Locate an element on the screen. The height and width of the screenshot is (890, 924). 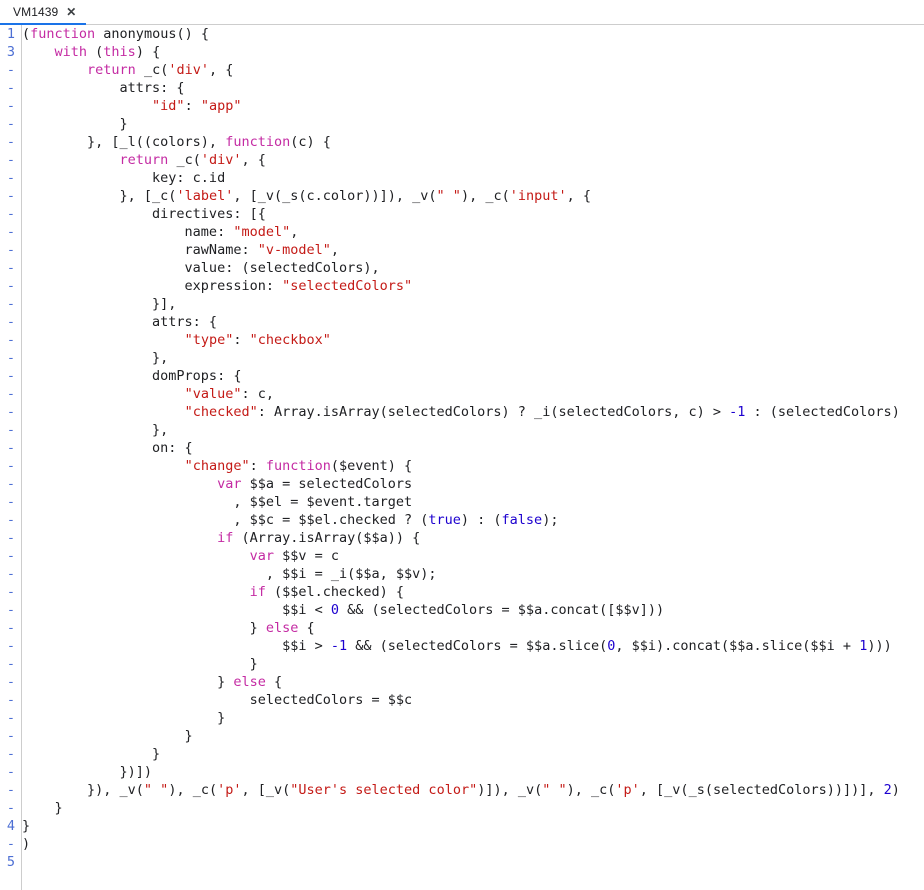
code-line-content: var $$v = c is located at coordinates (471, 556).